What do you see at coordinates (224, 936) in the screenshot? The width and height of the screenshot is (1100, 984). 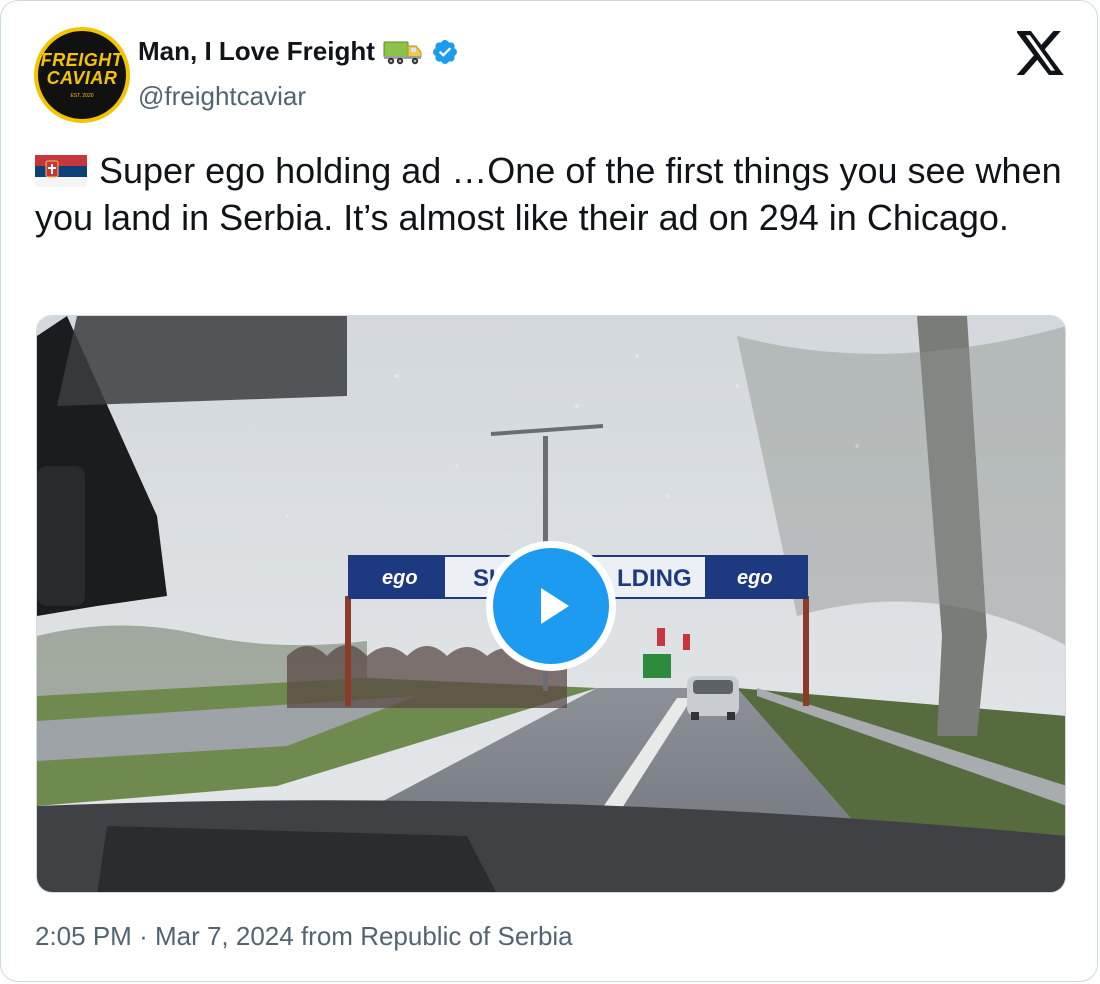 I see `tweet-date: Mar 7, 2024` at bounding box center [224, 936].